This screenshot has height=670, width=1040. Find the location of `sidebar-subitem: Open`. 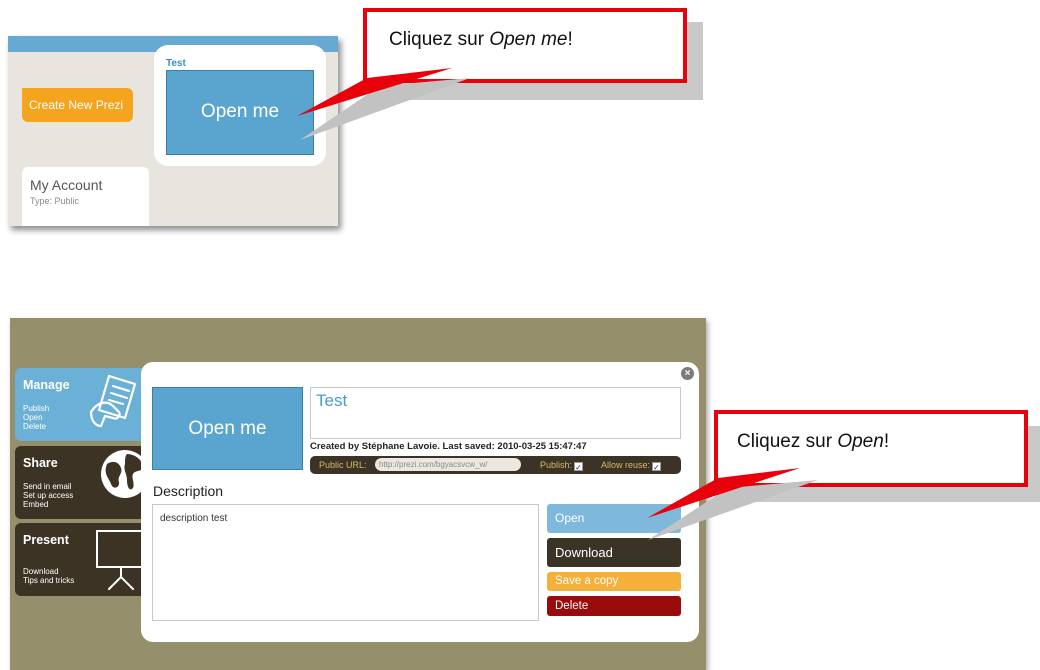

sidebar-subitem: Open is located at coordinates (36, 417).